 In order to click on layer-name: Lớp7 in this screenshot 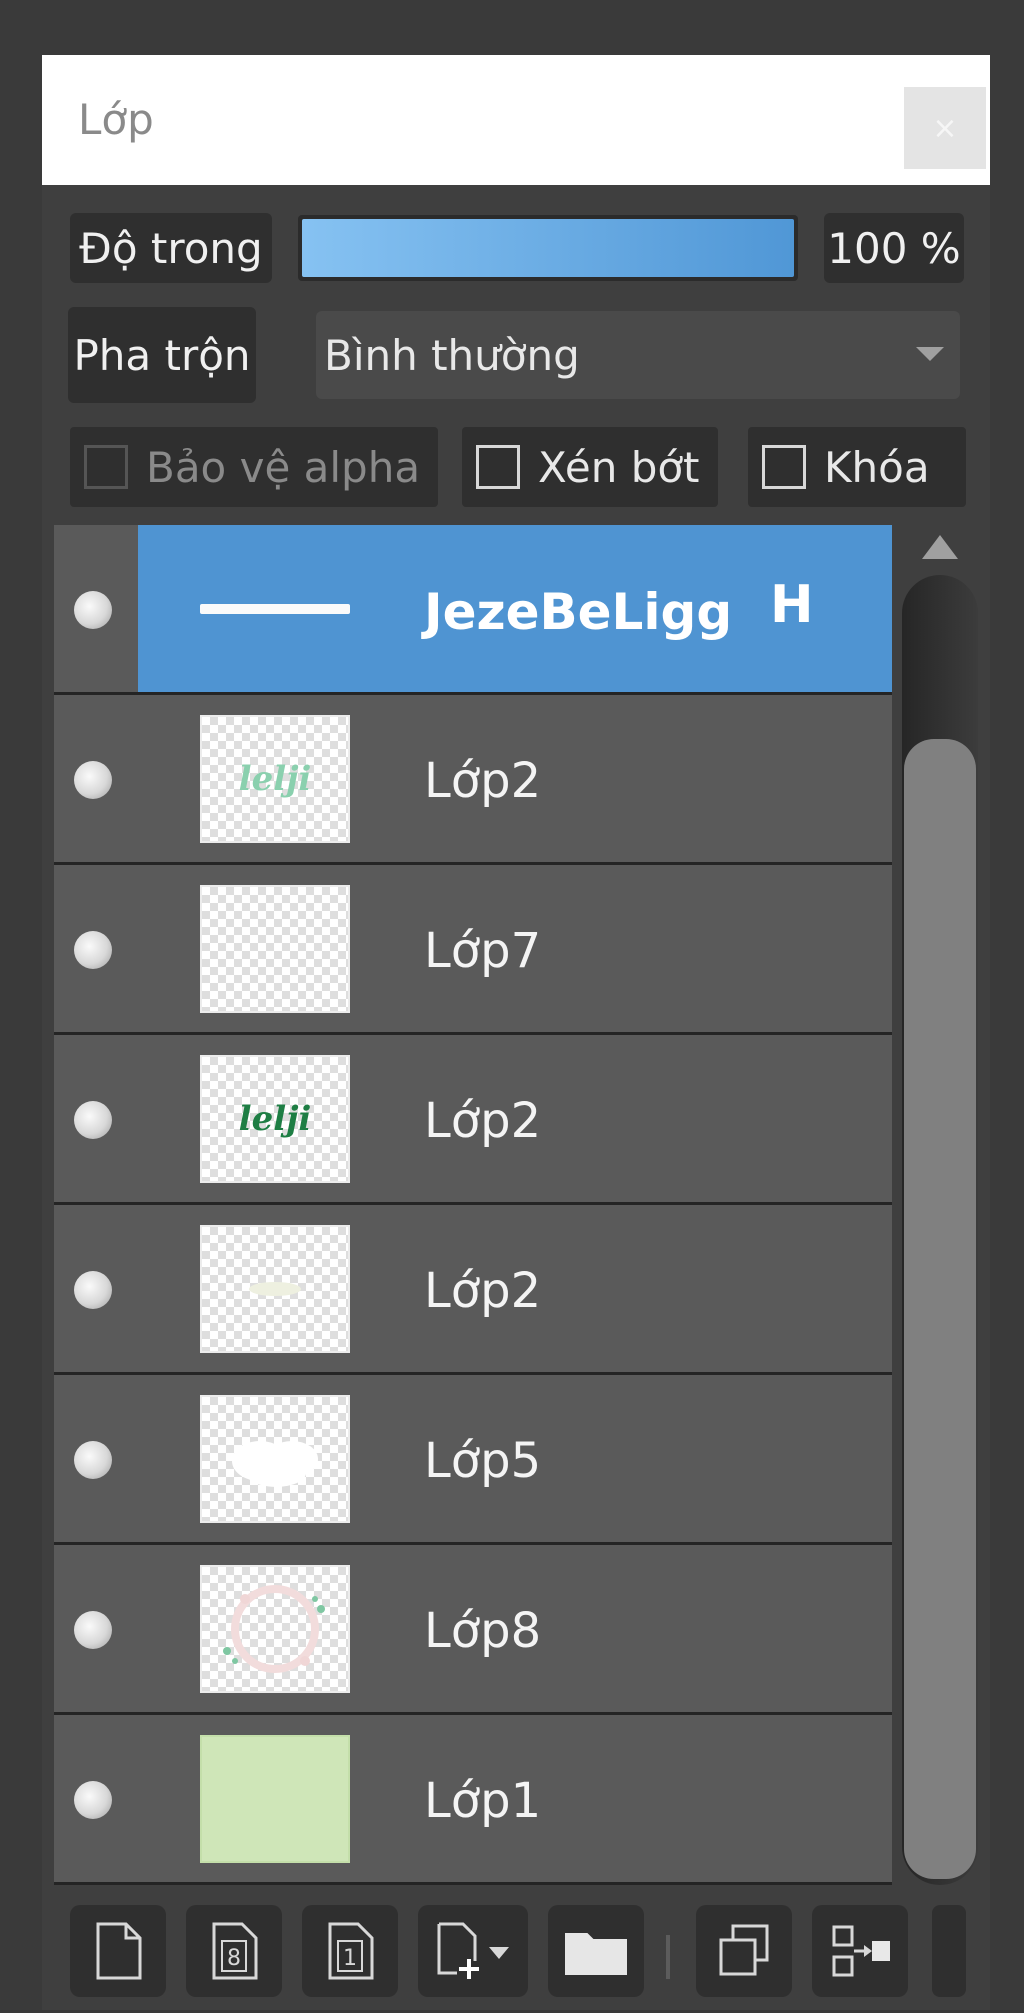, I will do `click(483, 951)`.